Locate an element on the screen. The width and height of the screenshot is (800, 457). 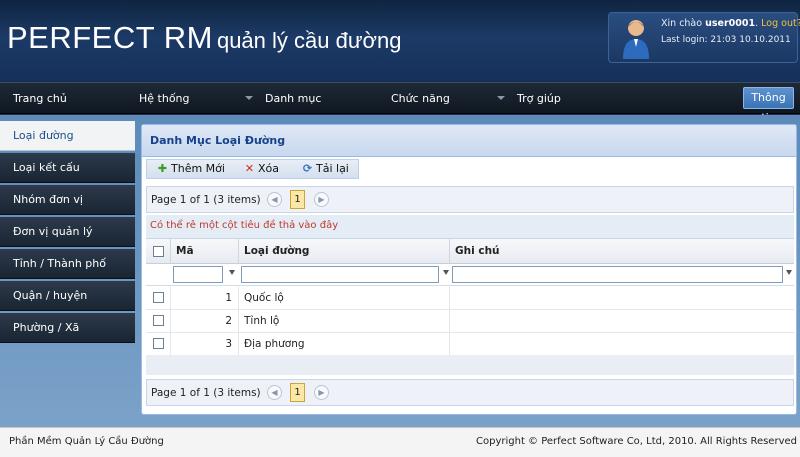
table-row: 1 Quốc lộ is located at coordinates (470, 298).